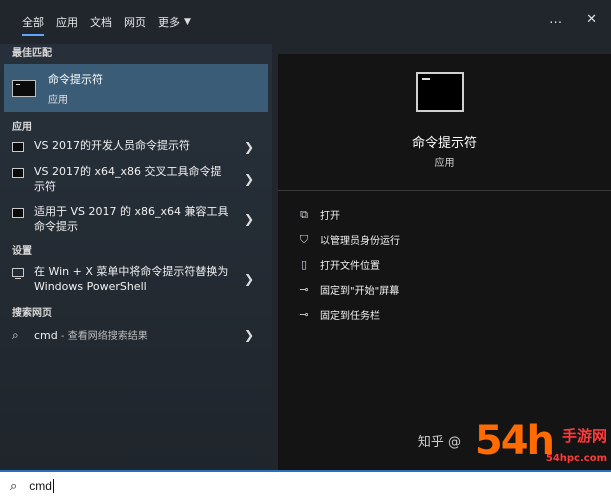 This screenshot has height=500, width=611. Describe the element at coordinates (349, 239) in the screenshot. I see `action-run-as-admin: ⛉ 以管理员身份运行` at that location.